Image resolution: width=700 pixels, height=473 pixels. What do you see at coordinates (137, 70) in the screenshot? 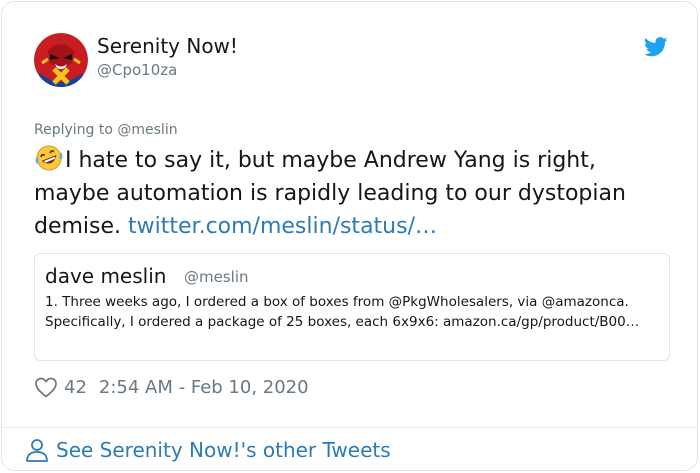
I see `author-handle: @Cpo10za` at bounding box center [137, 70].